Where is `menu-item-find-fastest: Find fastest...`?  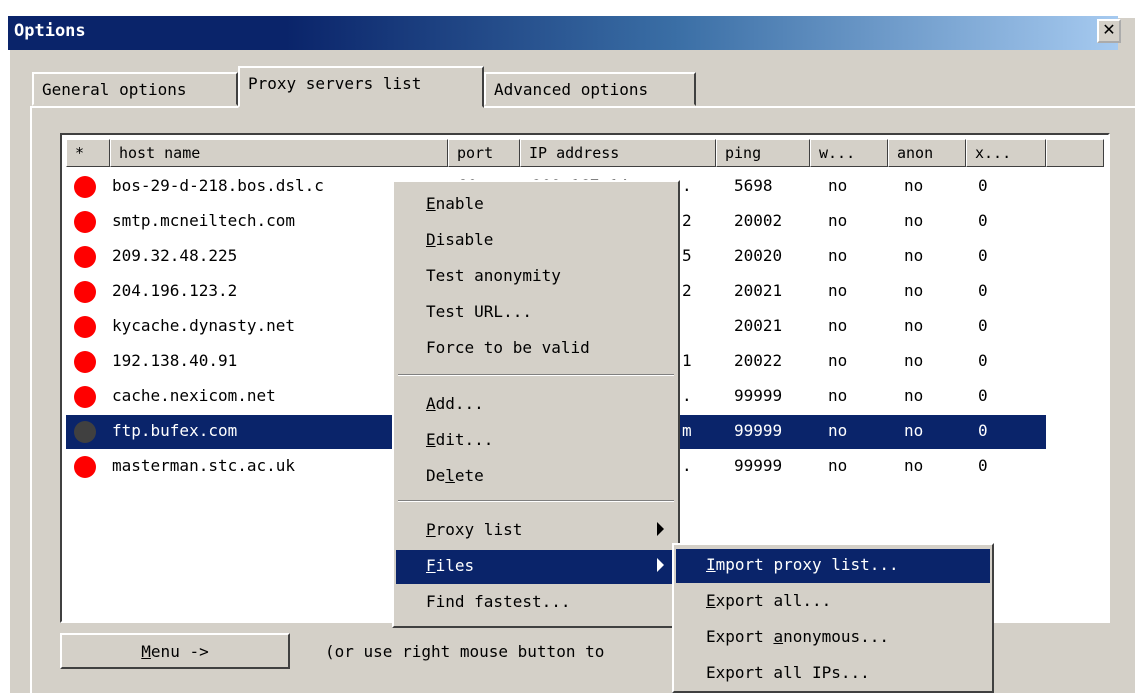 menu-item-find-fastest: Find fastest... is located at coordinates (536, 603).